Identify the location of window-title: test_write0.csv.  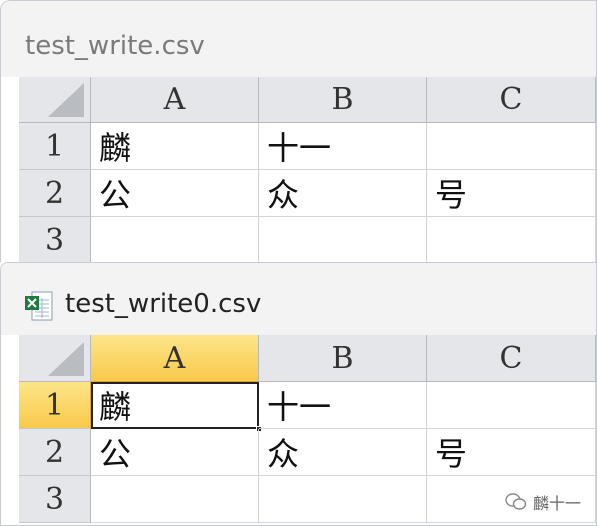
(163, 304).